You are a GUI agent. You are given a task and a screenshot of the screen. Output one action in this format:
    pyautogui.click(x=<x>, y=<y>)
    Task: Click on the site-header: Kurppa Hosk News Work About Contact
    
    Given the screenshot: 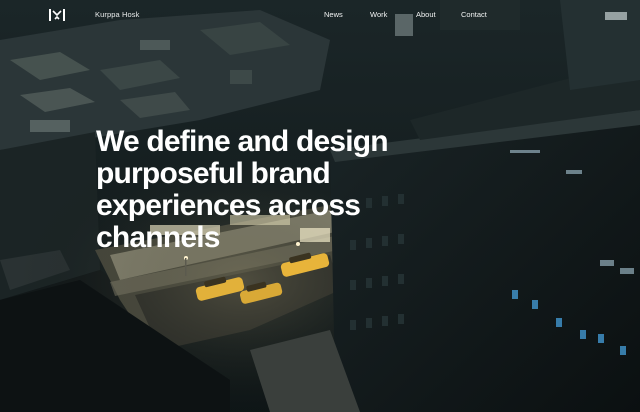 What is the action you would take?
    pyautogui.click(x=320, y=15)
    